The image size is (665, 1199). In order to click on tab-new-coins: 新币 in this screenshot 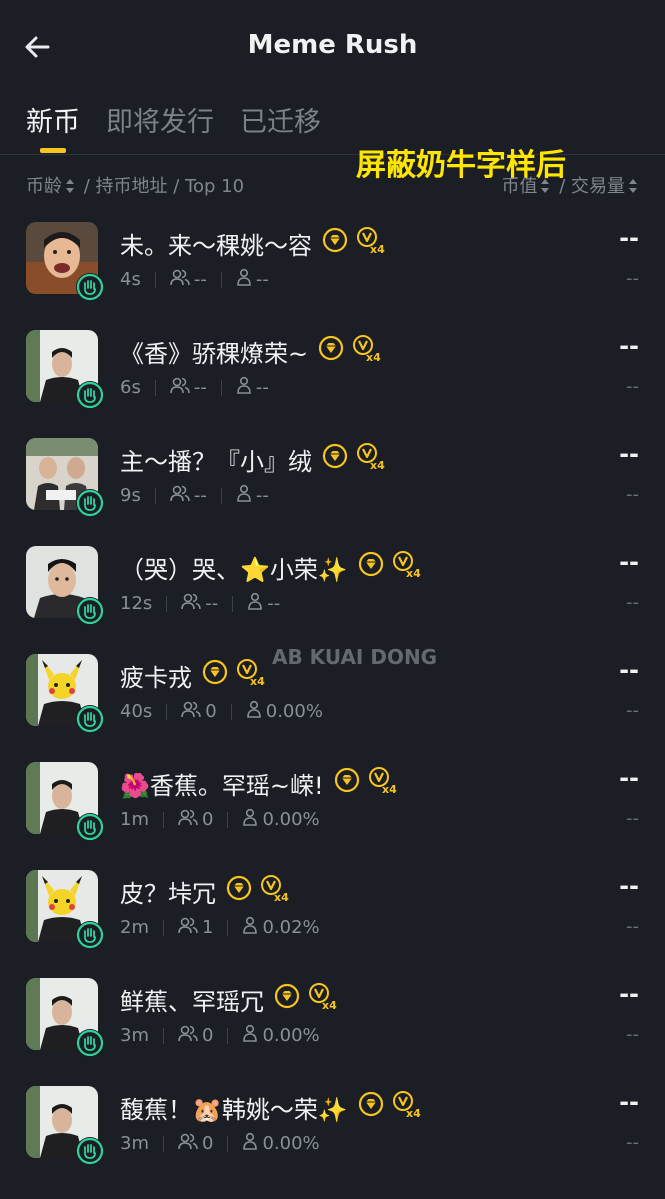, I will do `click(53, 119)`.